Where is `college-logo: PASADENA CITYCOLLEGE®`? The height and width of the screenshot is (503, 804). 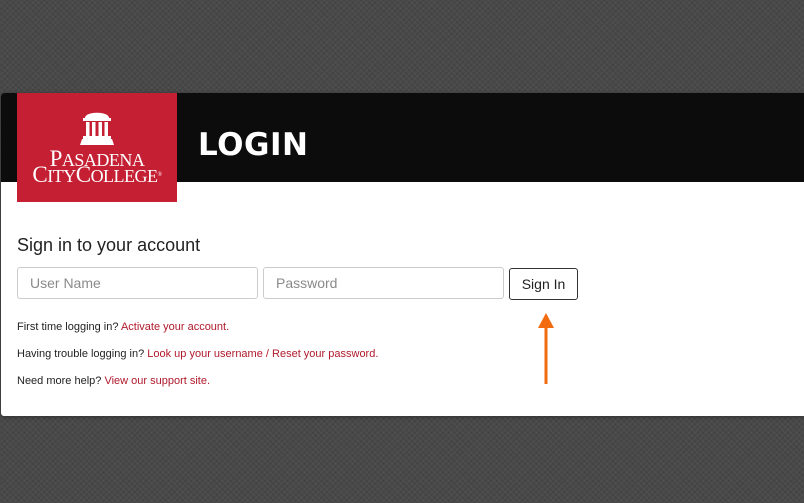 college-logo: PASADENA CITYCOLLEGE® is located at coordinates (97, 147).